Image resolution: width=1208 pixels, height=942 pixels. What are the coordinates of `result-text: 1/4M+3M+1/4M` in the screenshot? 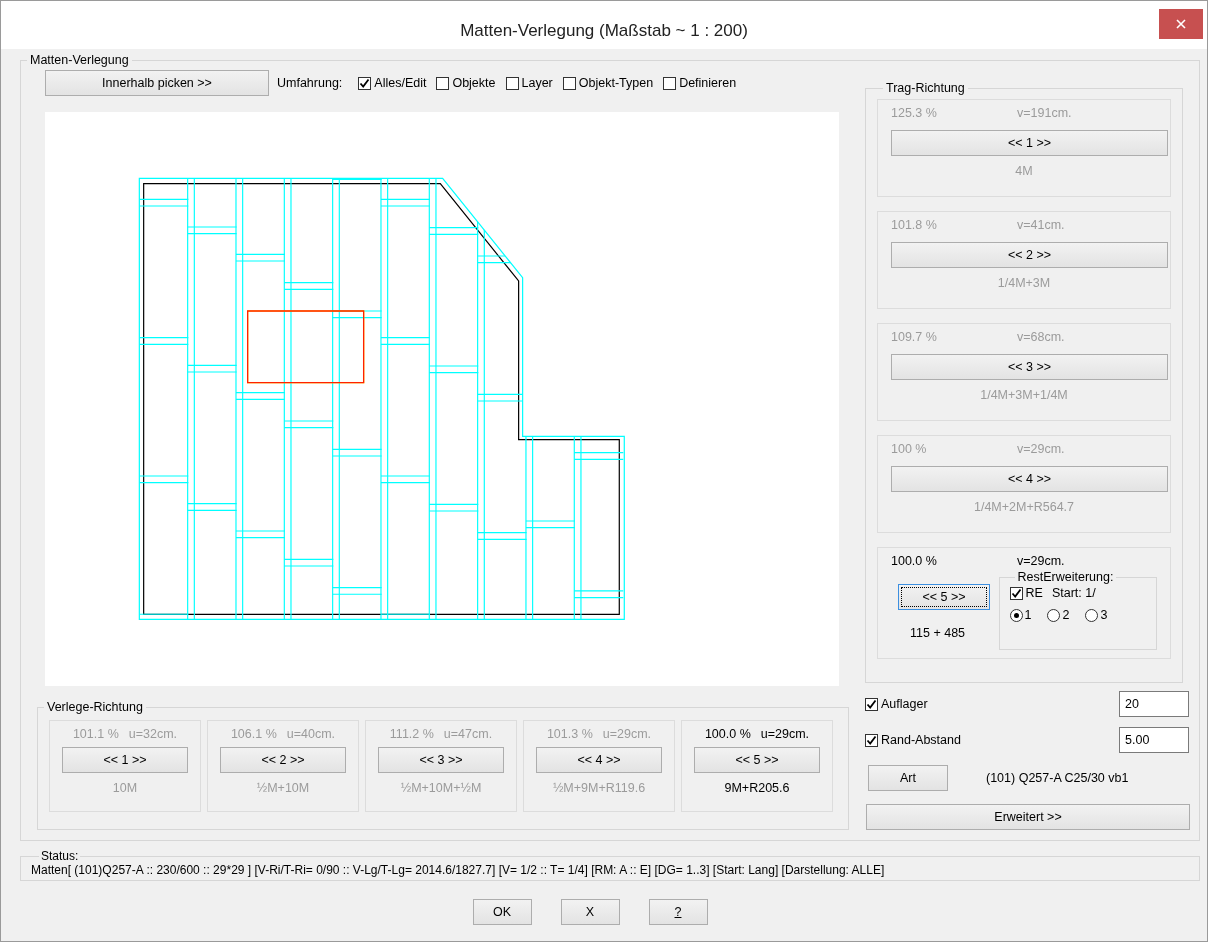 It's located at (1024, 395).